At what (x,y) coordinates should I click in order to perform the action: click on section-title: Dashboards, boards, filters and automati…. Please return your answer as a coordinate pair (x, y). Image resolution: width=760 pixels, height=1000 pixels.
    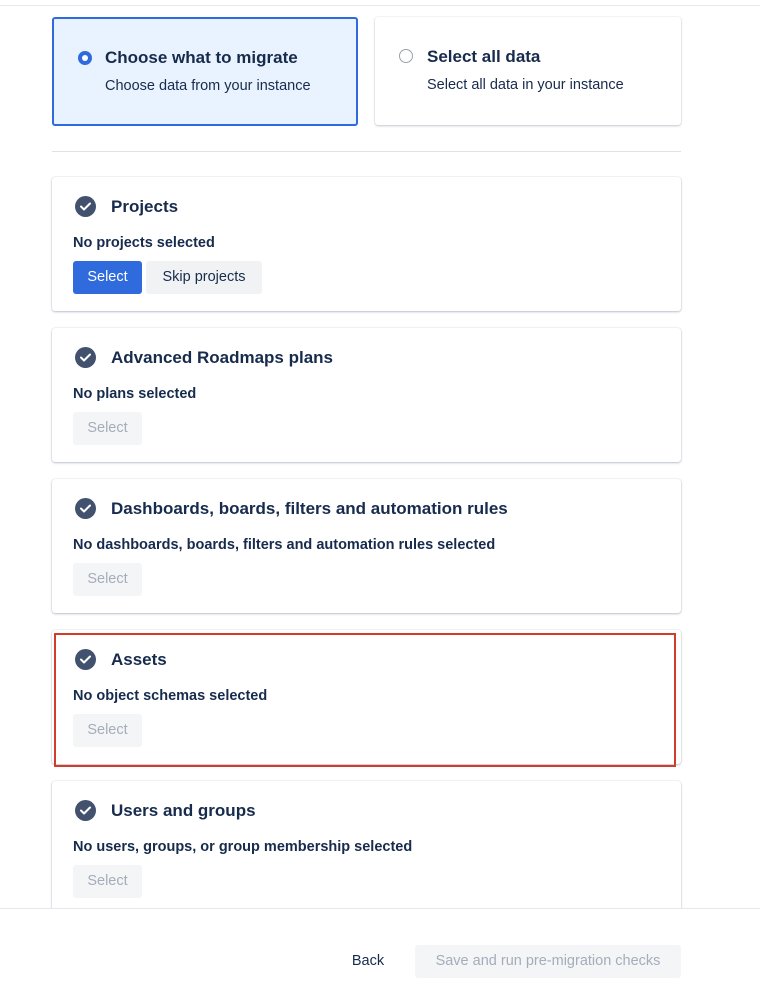
    Looking at the image, I should click on (309, 508).